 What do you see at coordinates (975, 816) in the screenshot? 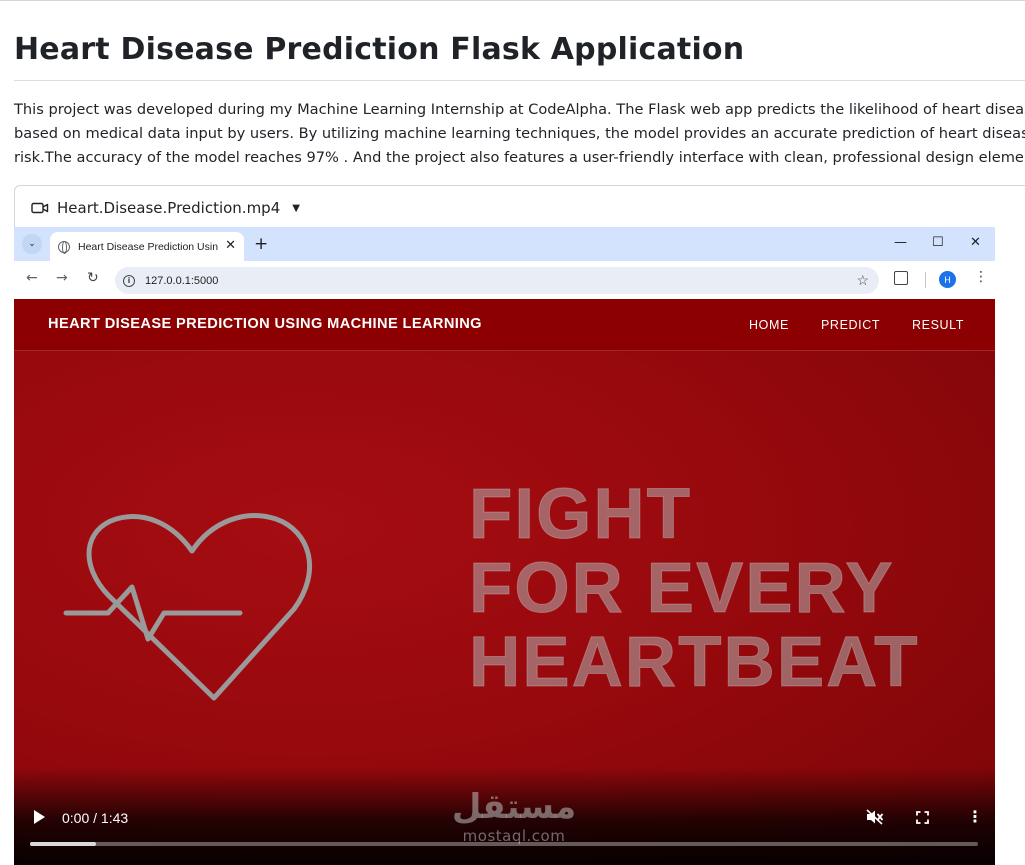
I see `more-options-icon: ⋮` at bounding box center [975, 816].